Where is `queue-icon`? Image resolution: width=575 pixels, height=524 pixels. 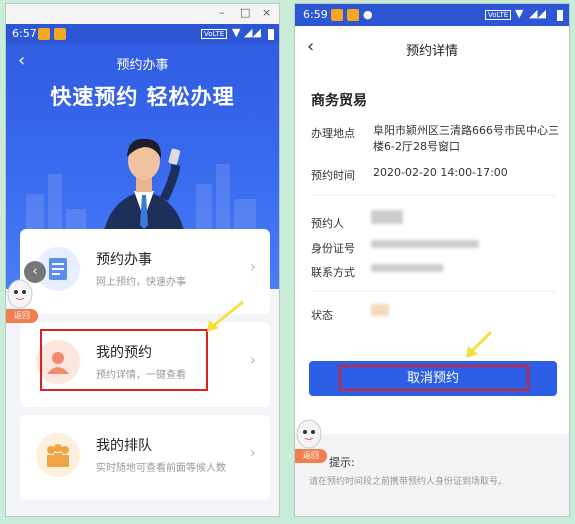 queue-icon is located at coordinates (58, 455).